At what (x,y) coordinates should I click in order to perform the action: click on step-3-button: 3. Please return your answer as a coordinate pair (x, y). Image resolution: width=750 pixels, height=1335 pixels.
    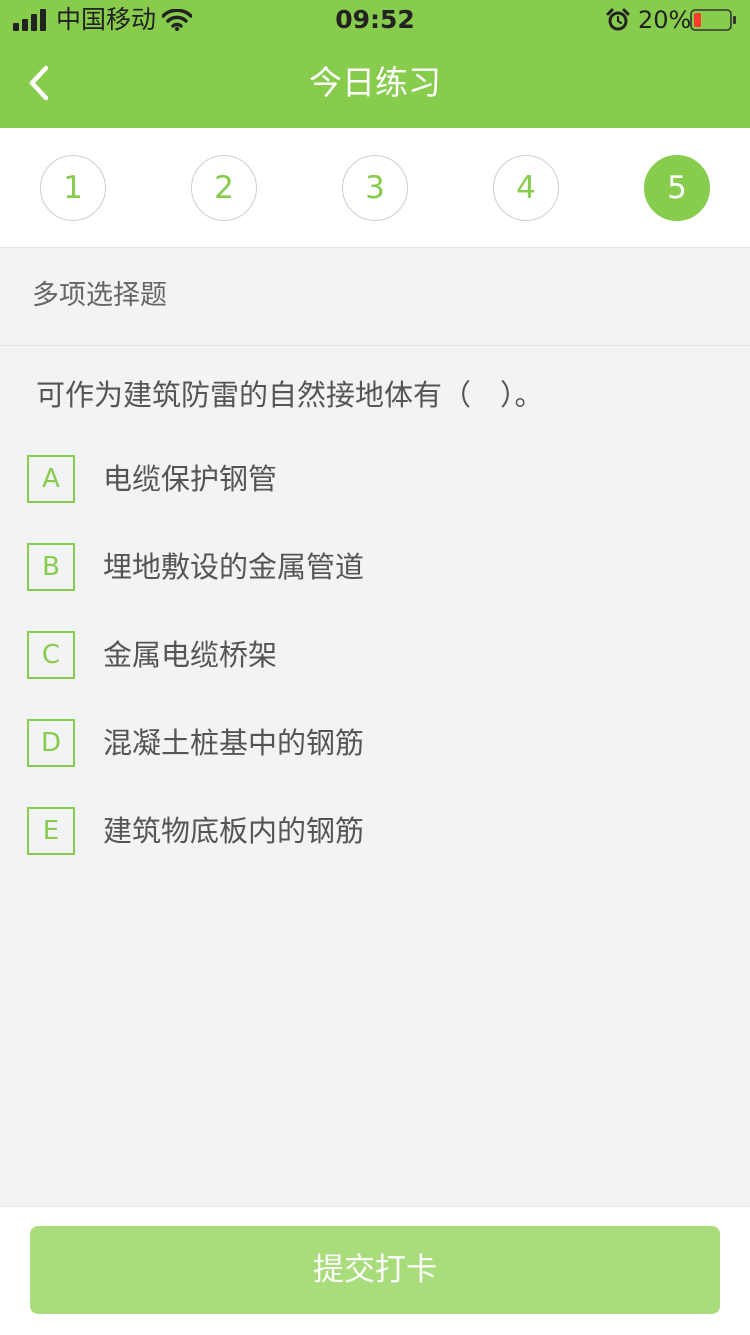
    Looking at the image, I should click on (375, 188).